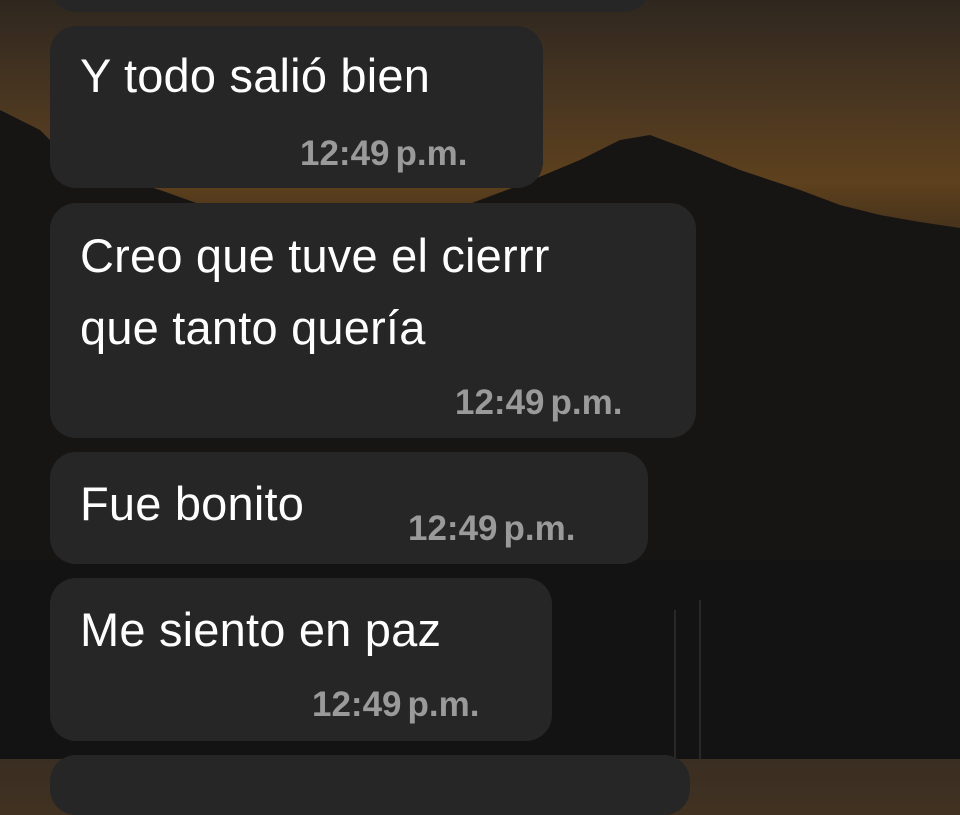 The width and height of the screenshot is (960, 815). I want to click on message-text: Y todo salió bien, so click(255, 75).